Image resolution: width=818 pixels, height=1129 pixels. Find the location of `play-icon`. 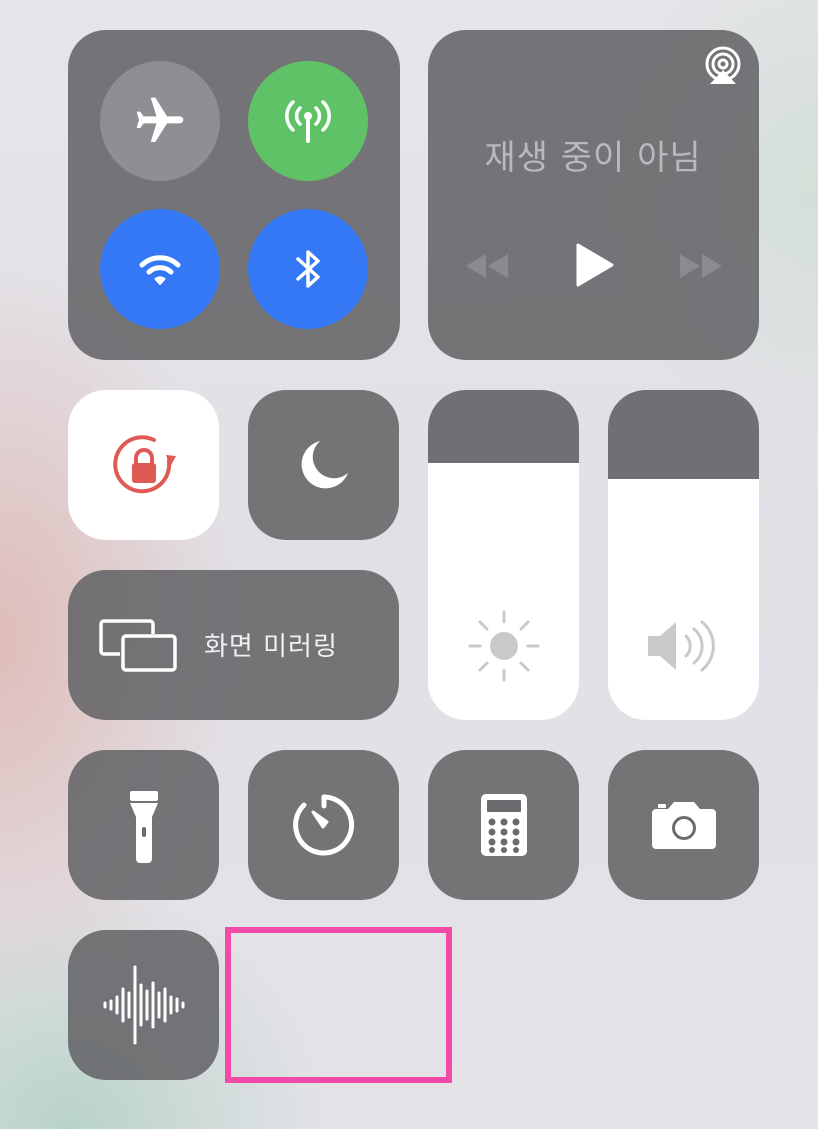

play-icon is located at coordinates (595, 265).